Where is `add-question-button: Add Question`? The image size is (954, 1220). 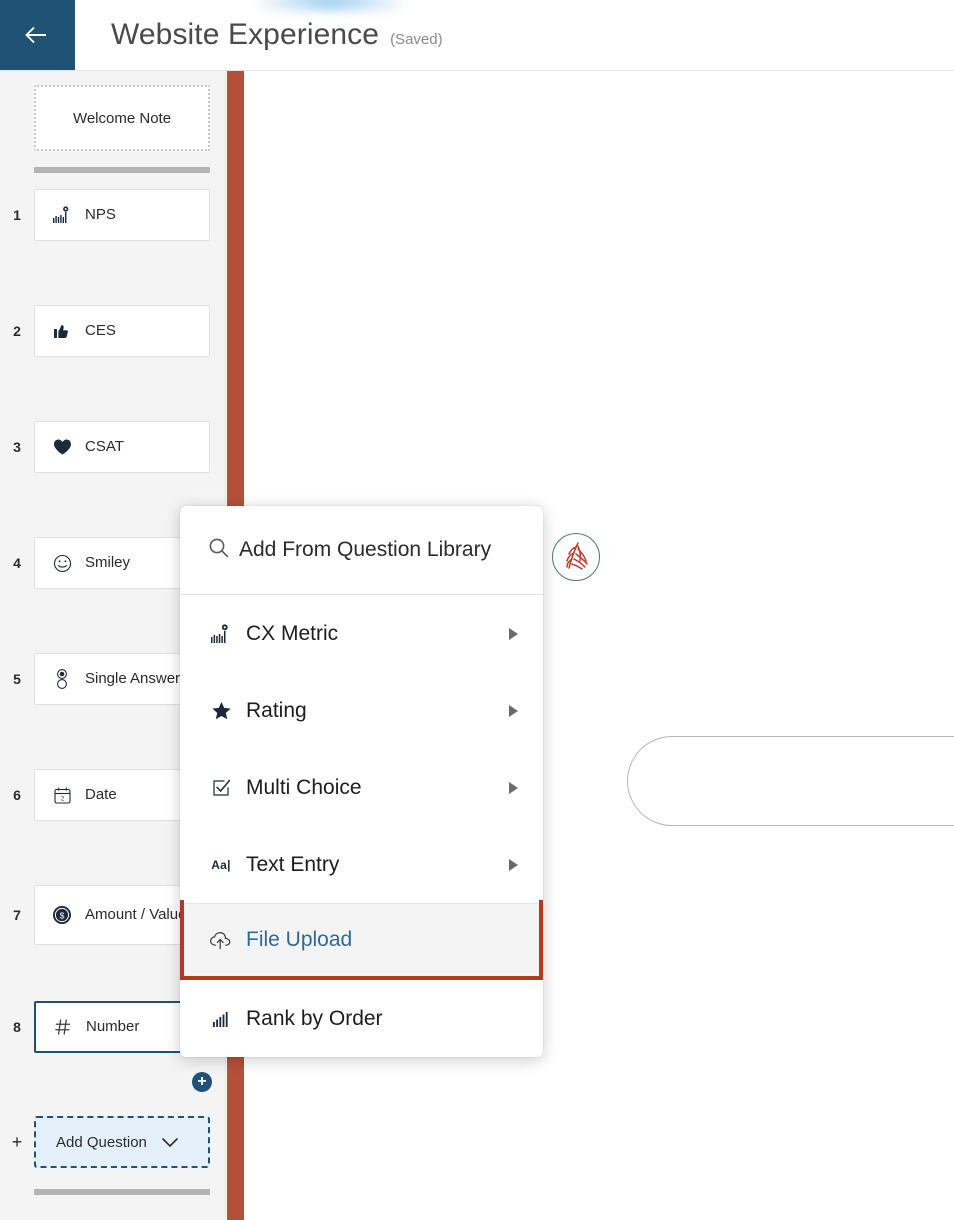
add-question-button: Add Question is located at coordinates (122, 1142).